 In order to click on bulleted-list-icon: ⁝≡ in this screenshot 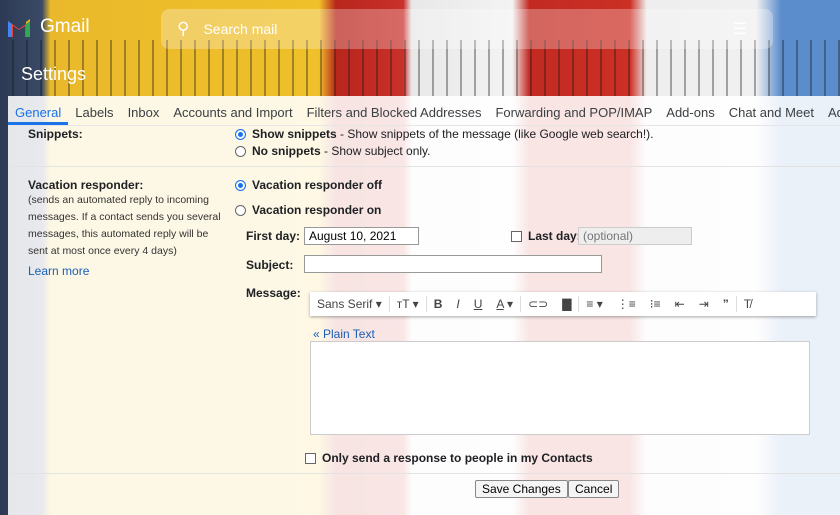, I will do `click(655, 304)`.